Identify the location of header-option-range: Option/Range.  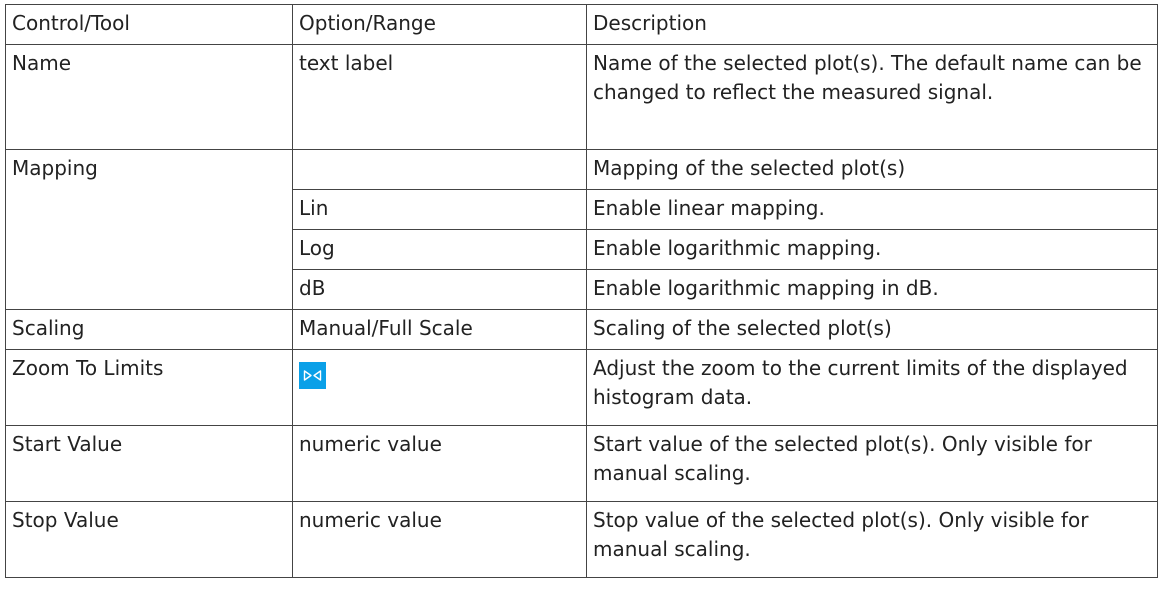
(439, 24).